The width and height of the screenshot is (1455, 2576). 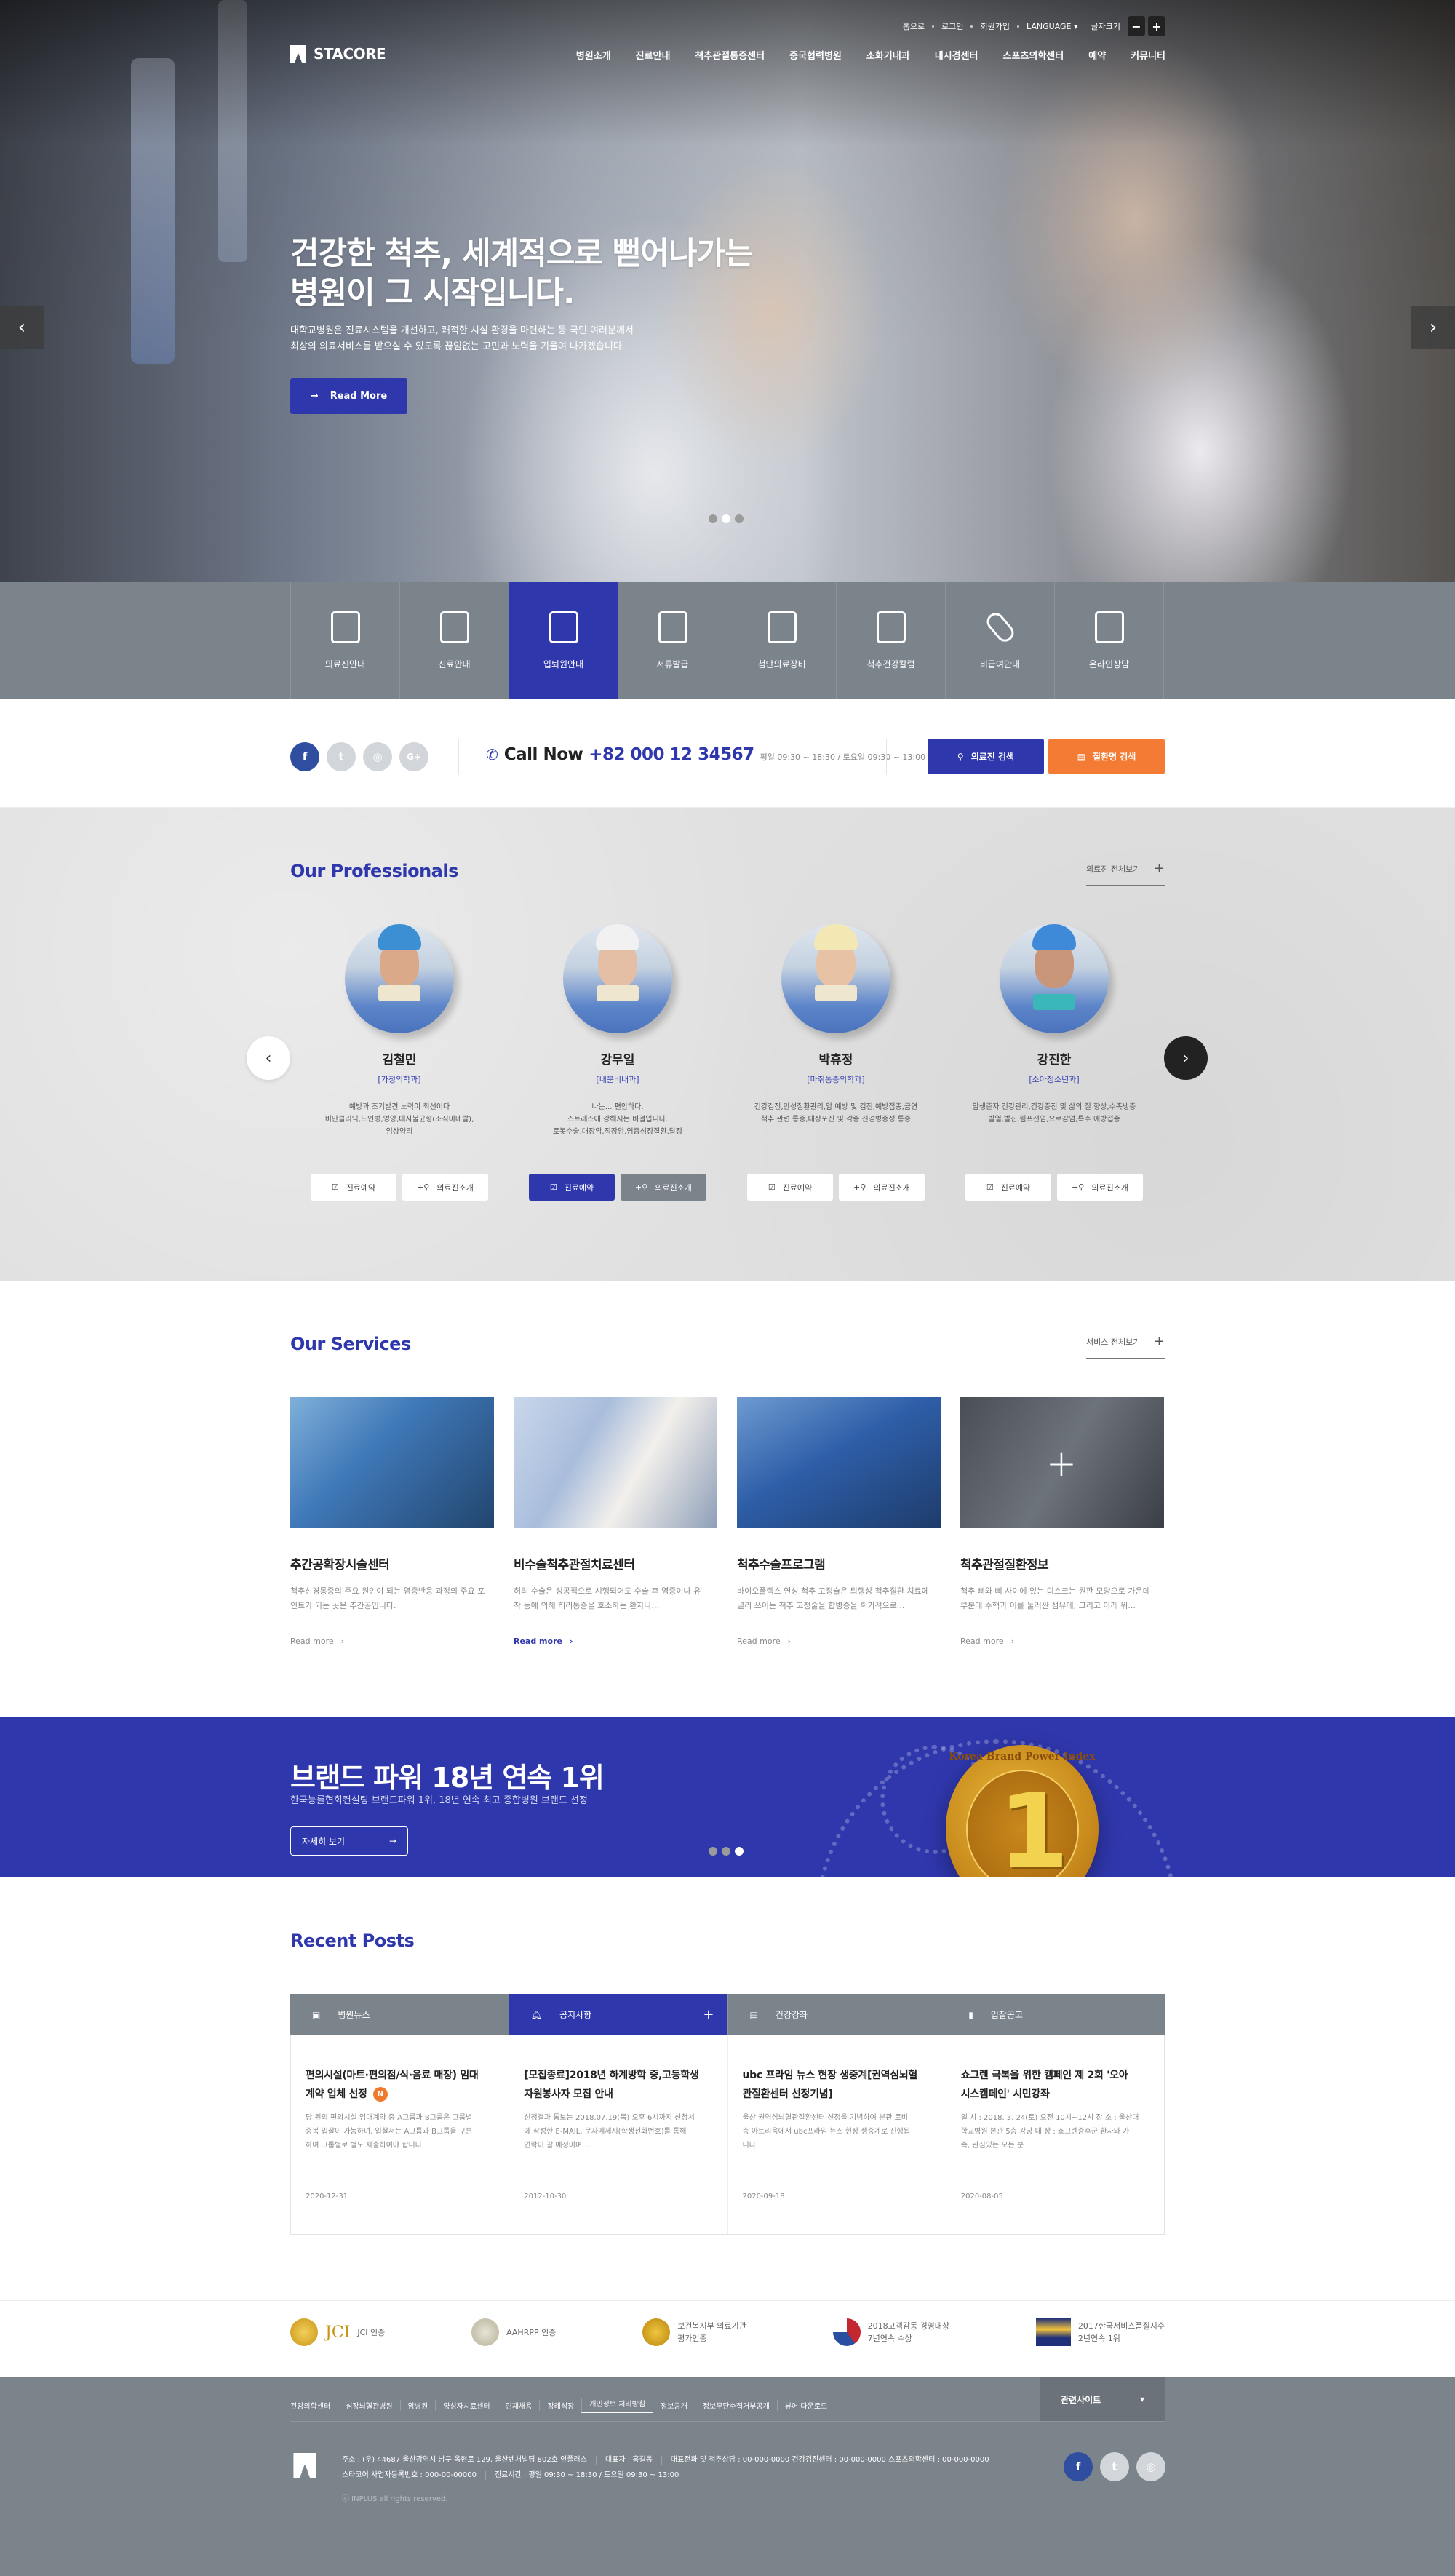 What do you see at coordinates (994, 26) in the screenshot?
I see `signup-link: 회원가입` at bounding box center [994, 26].